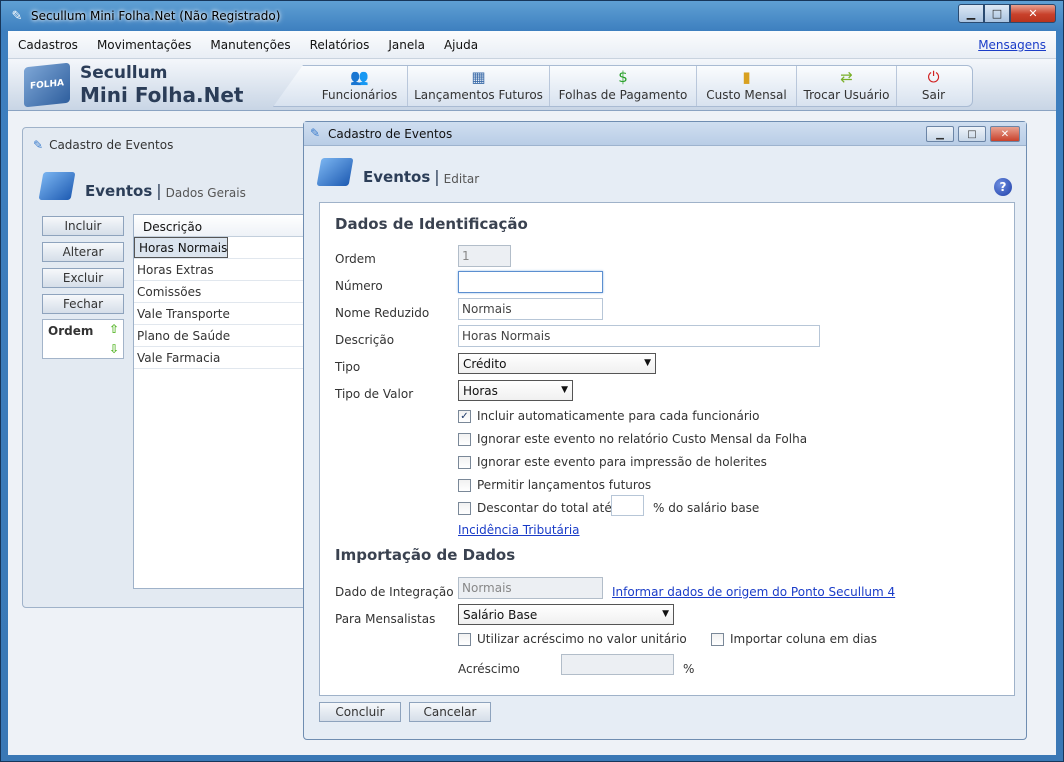  I want to click on para-mensalistas-select: Salário Base ▼, so click(566, 614).